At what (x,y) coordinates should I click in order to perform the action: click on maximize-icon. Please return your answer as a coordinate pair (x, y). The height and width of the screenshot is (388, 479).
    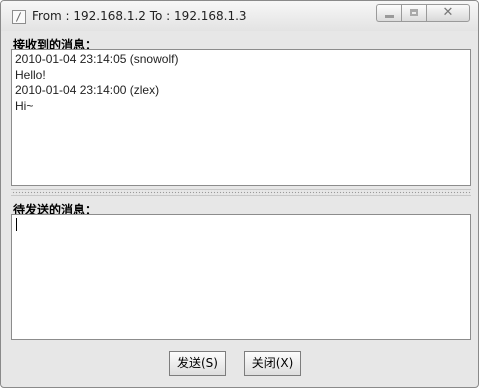
    Looking at the image, I should click on (414, 12).